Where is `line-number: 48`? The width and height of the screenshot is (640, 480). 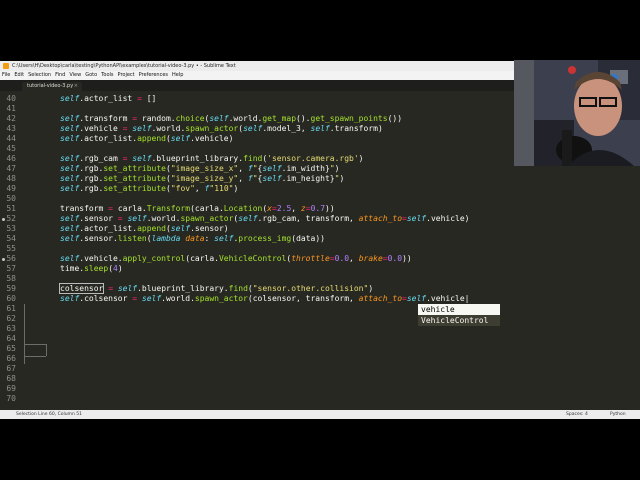
line-number: 48 is located at coordinates (11, 178).